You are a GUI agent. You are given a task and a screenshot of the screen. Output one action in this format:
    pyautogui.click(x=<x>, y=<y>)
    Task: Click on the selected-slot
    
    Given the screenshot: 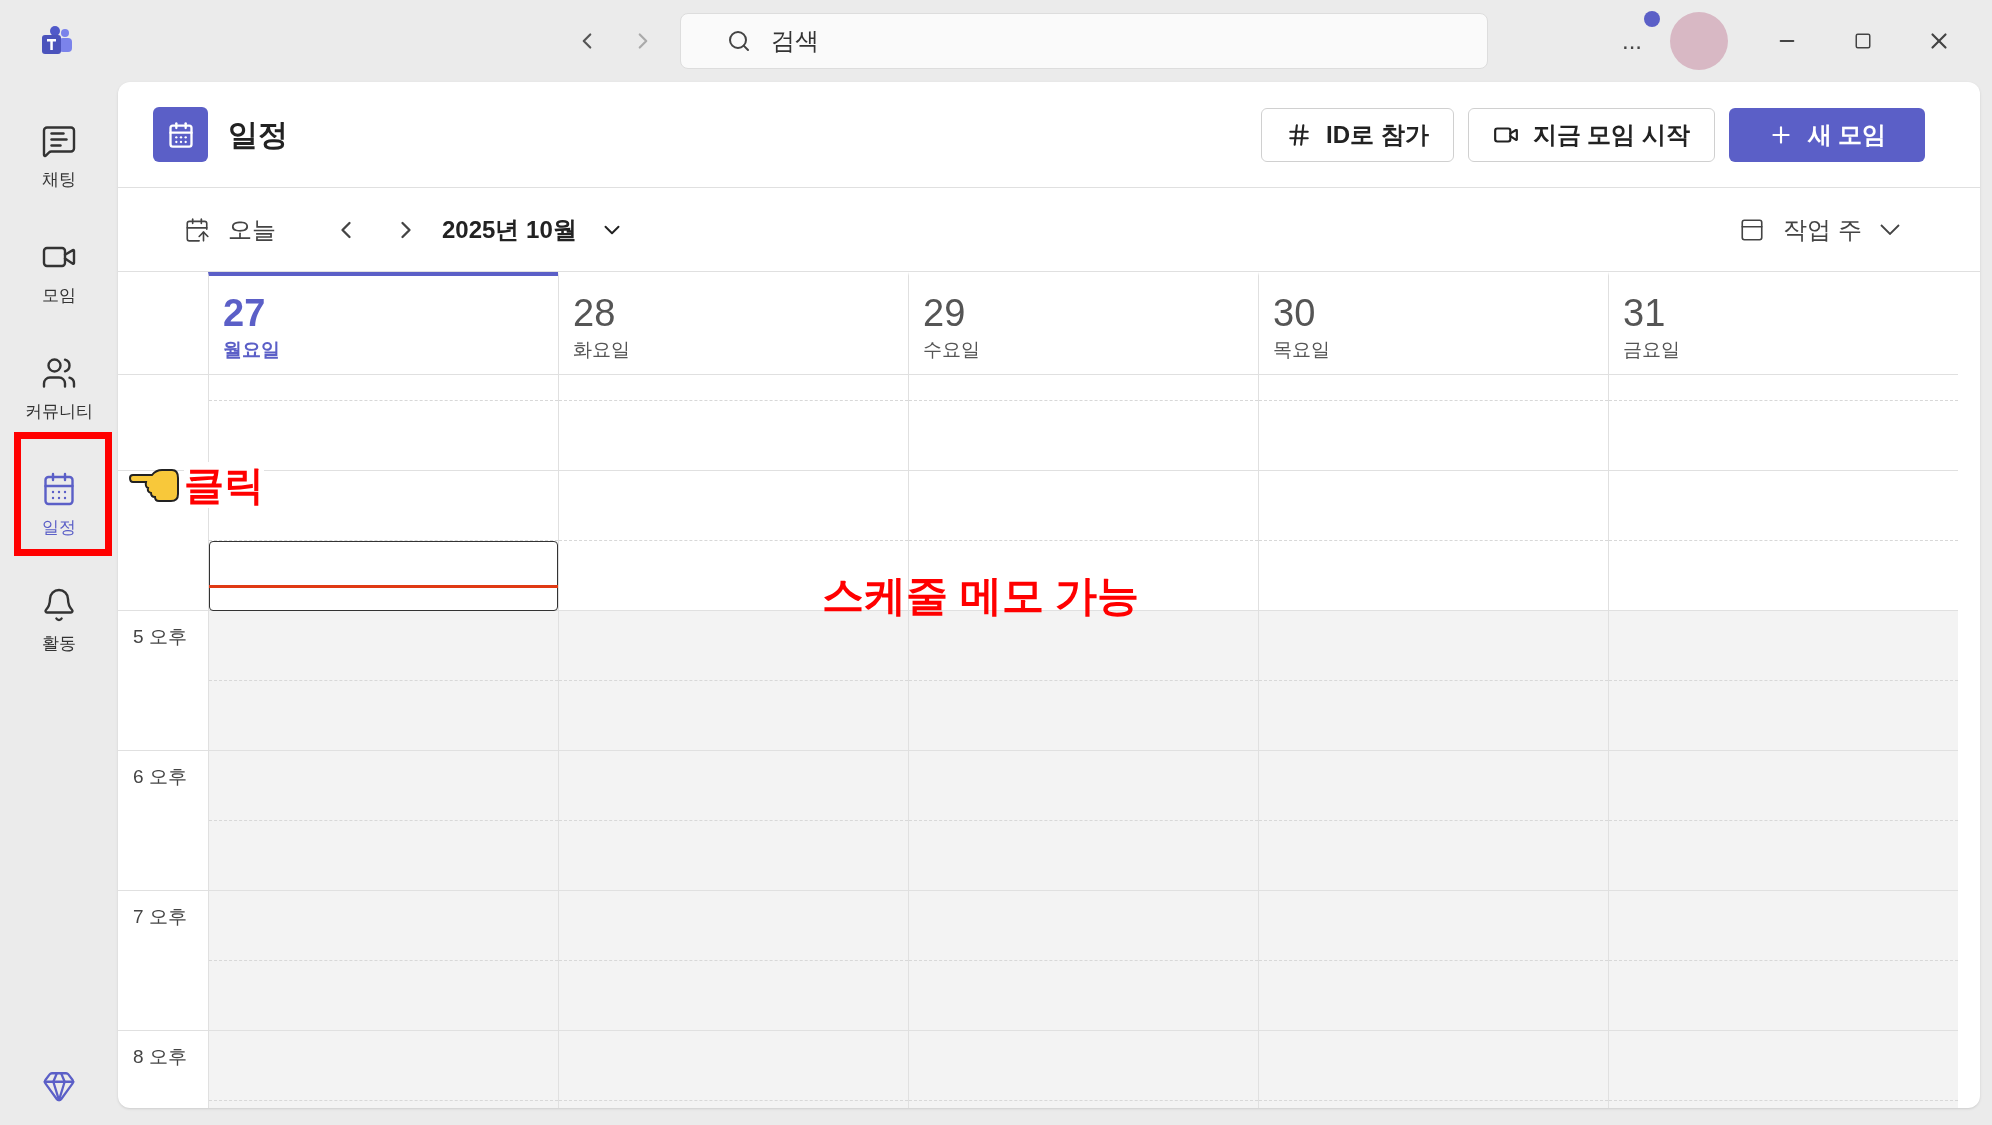 What is the action you would take?
    pyautogui.click(x=383, y=576)
    